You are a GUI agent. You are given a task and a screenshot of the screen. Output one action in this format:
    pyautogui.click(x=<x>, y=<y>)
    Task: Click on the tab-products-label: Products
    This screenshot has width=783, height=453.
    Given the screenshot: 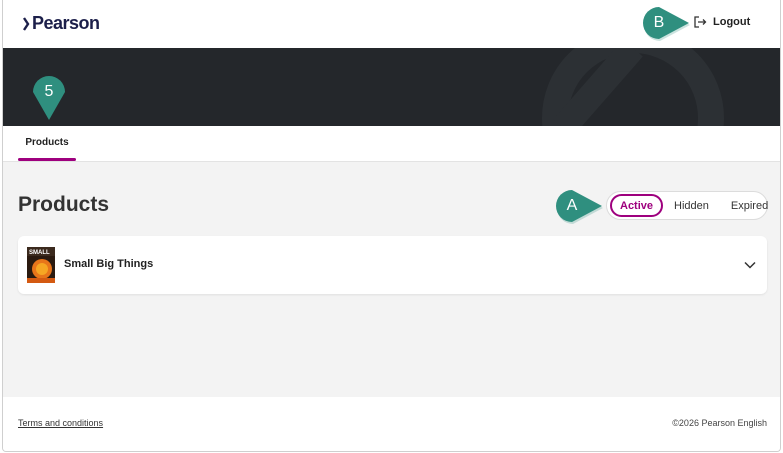 What is the action you would take?
    pyautogui.click(x=47, y=142)
    